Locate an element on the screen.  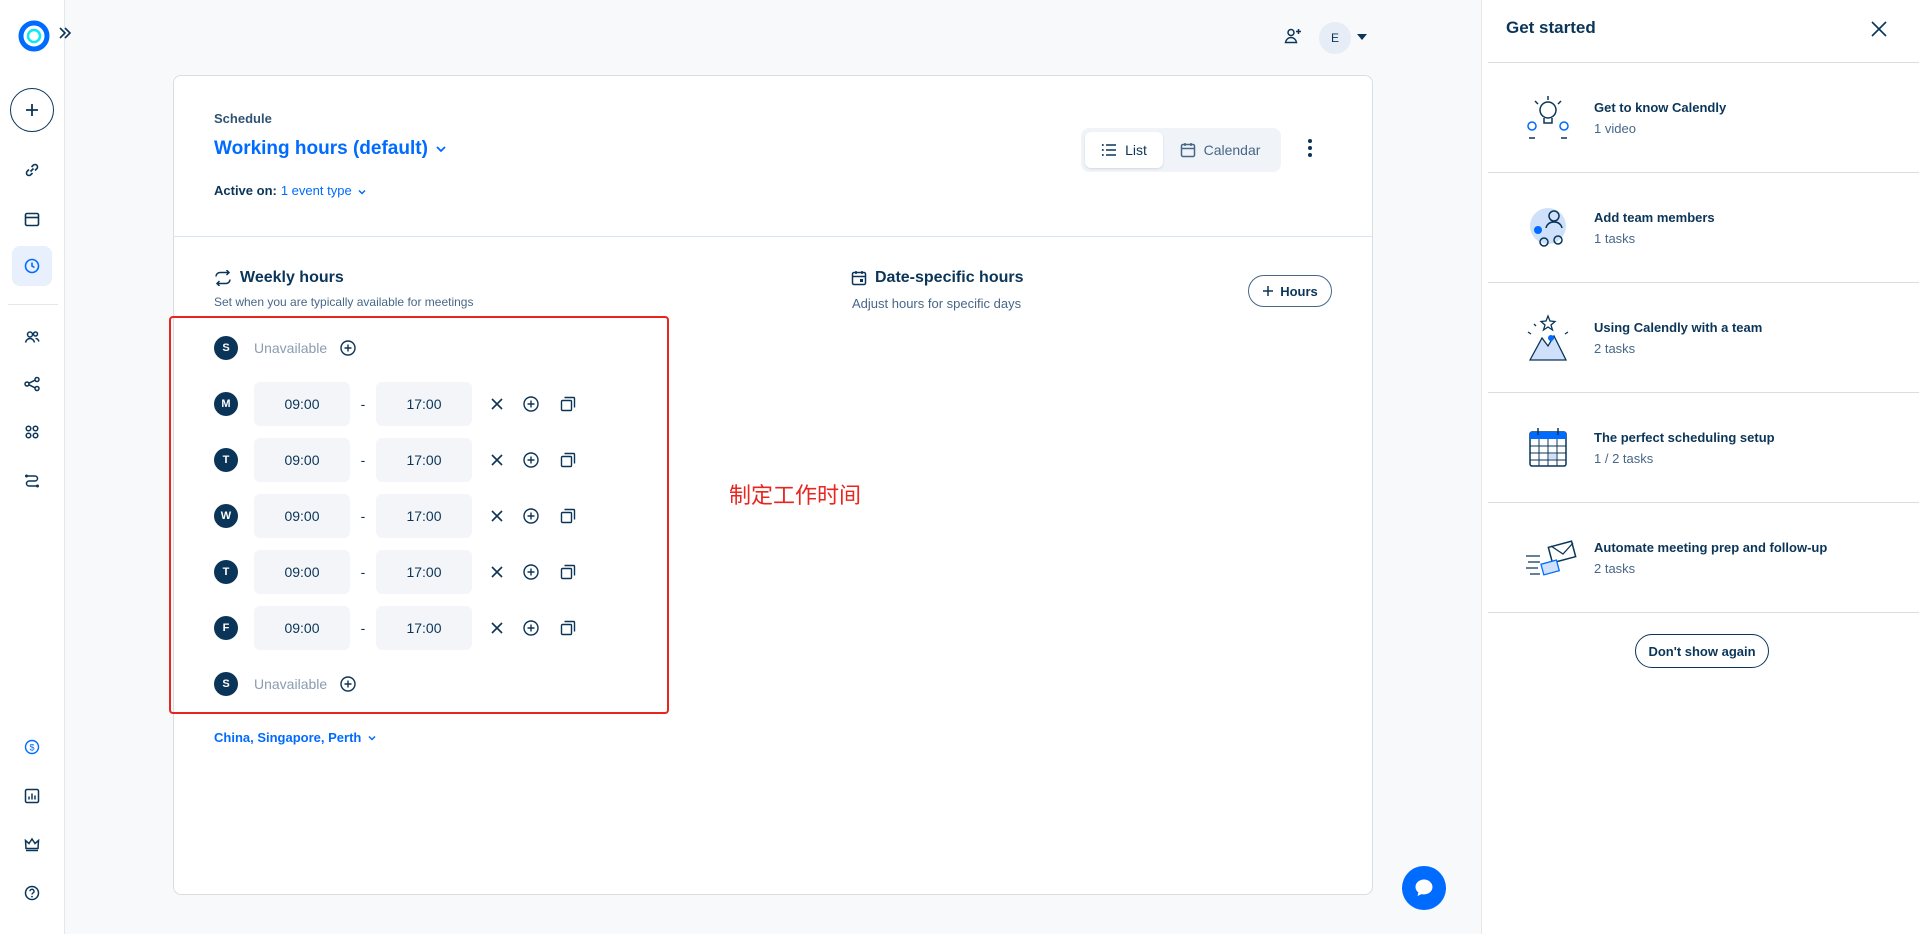
annotation-highlight-box is located at coordinates (419, 515).